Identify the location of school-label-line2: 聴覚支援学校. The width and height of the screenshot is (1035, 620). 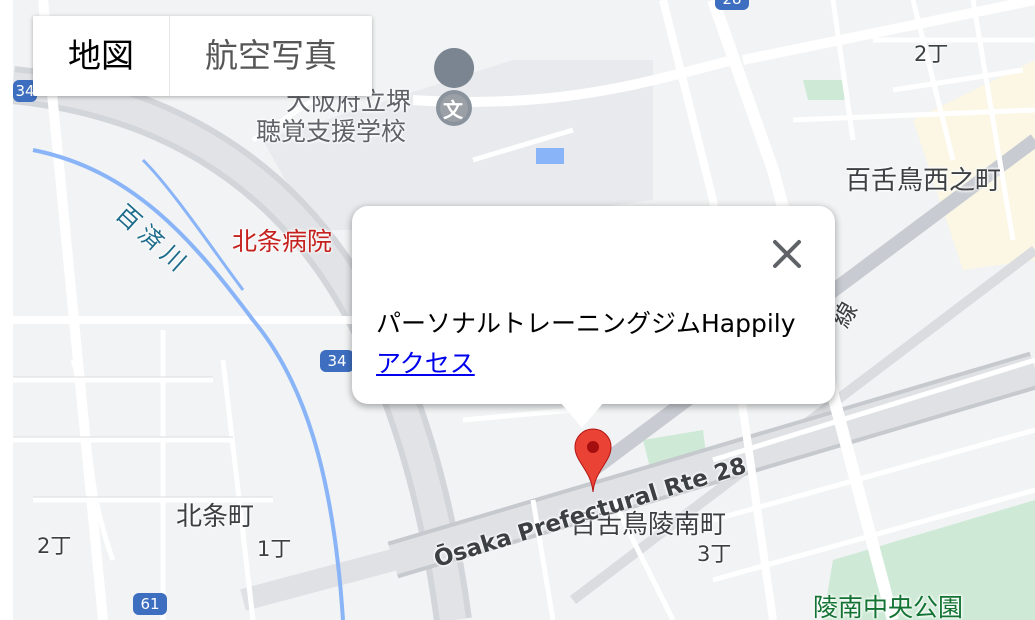
(331, 131).